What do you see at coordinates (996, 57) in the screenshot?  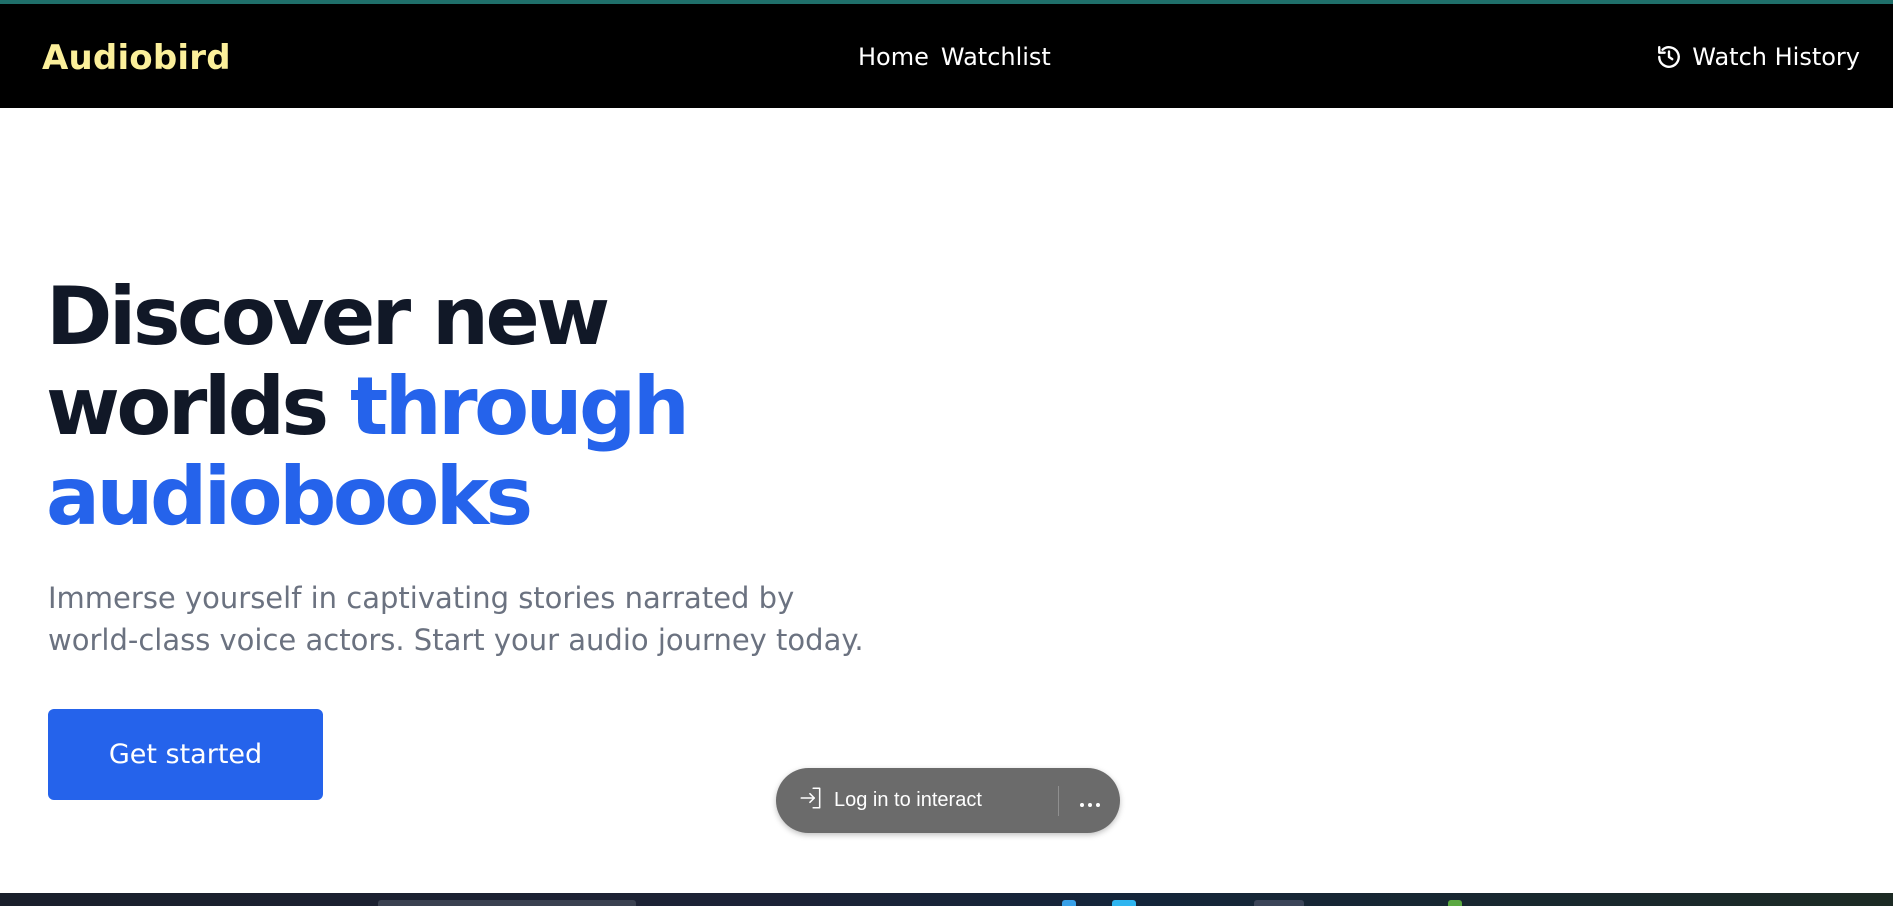 I see `nav-link-watchlist: Watchlist` at bounding box center [996, 57].